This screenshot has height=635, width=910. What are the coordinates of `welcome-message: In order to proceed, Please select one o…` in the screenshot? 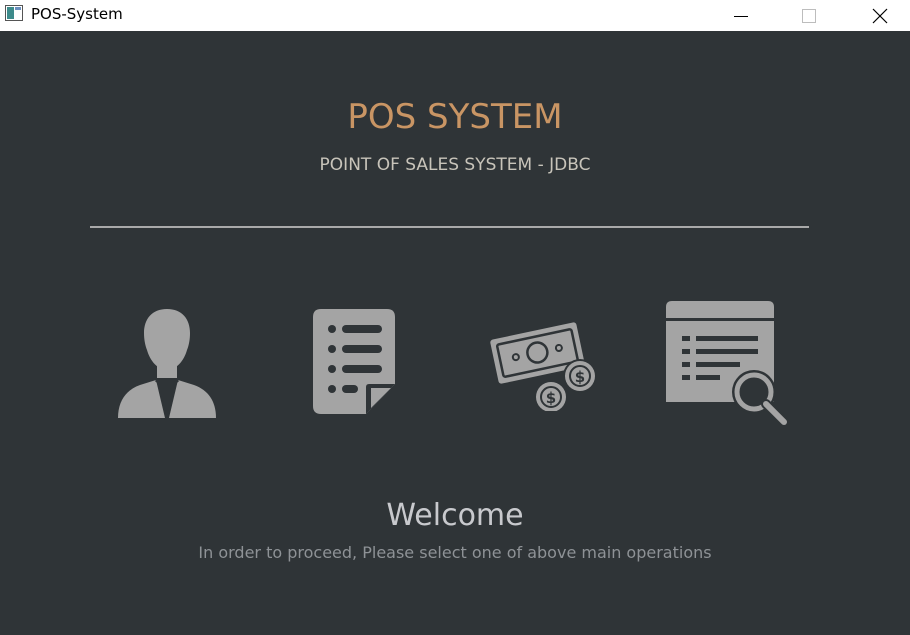 It's located at (455, 552).